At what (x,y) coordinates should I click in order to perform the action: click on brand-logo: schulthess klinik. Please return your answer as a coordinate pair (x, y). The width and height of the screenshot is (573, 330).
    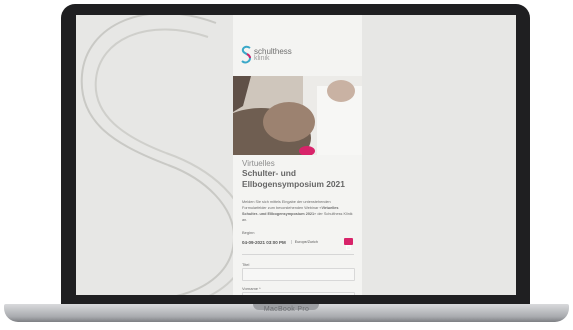
    Looking at the image, I should click on (266, 55).